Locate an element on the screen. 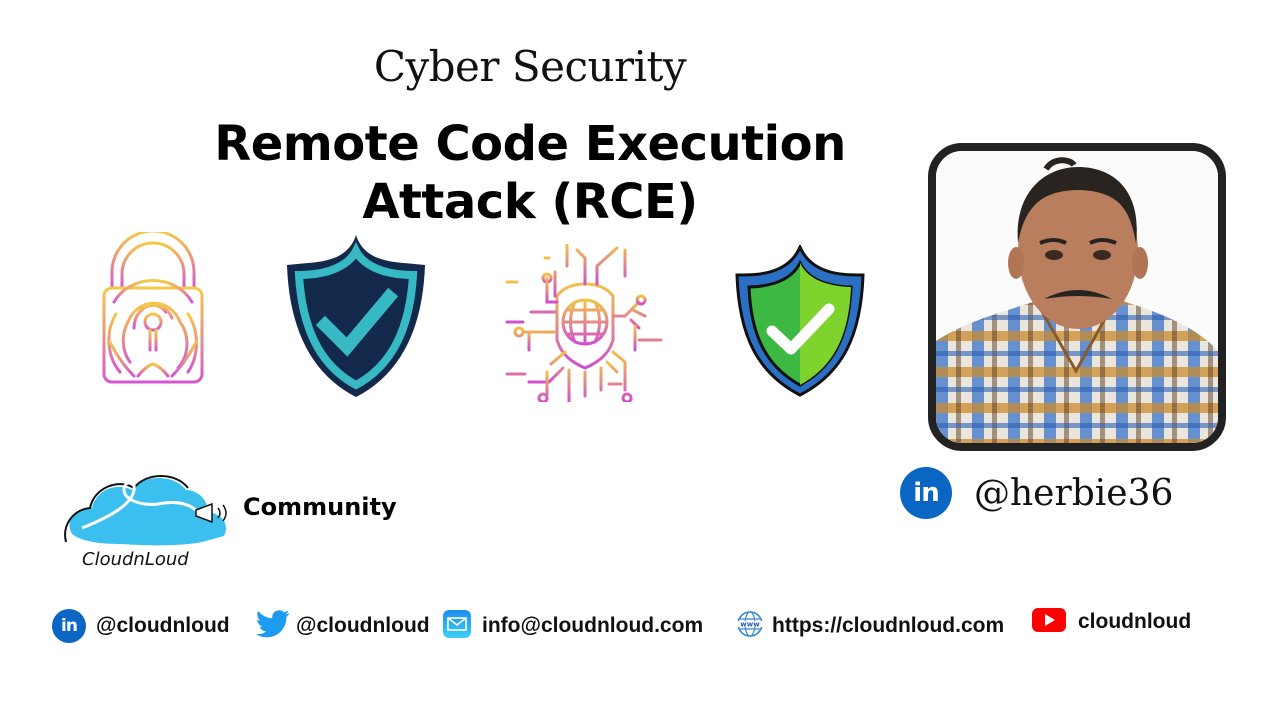  youtube-icon is located at coordinates (1049, 622).